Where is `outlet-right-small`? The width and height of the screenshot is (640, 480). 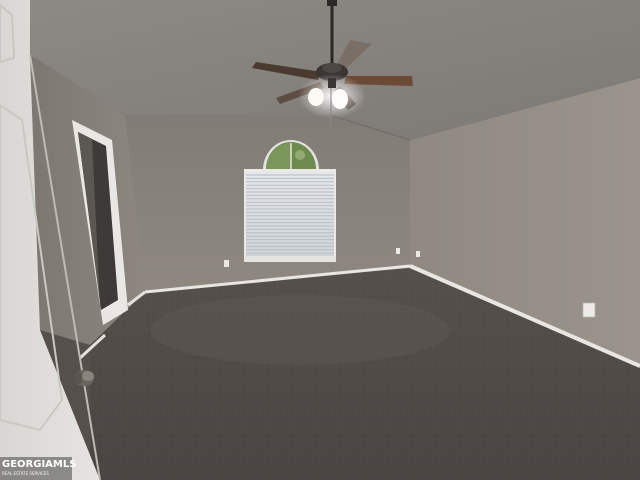 outlet-right-small is located at coordinates (418, 254).